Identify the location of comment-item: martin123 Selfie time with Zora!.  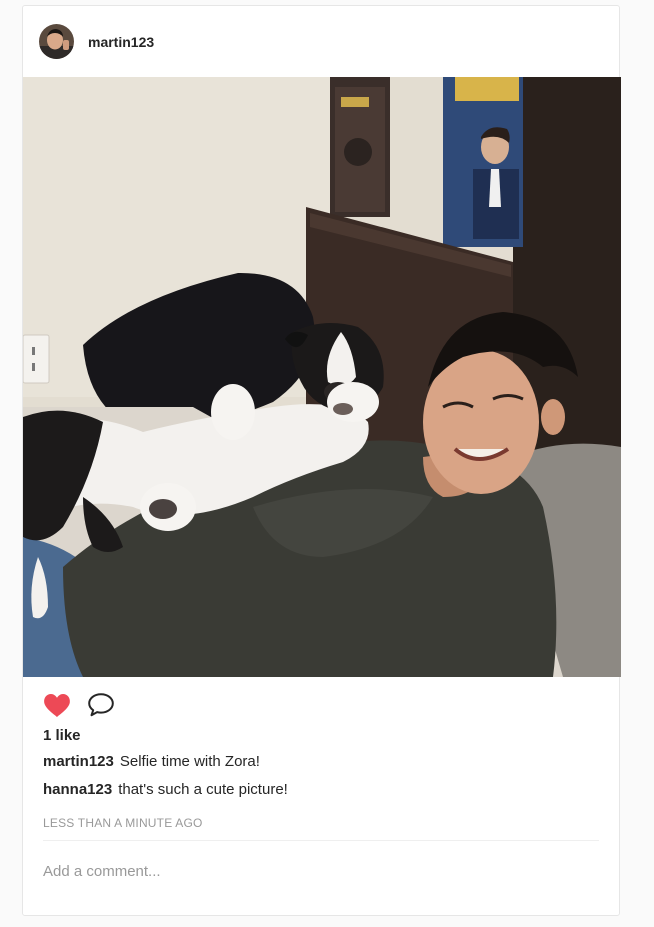
(151, 761).